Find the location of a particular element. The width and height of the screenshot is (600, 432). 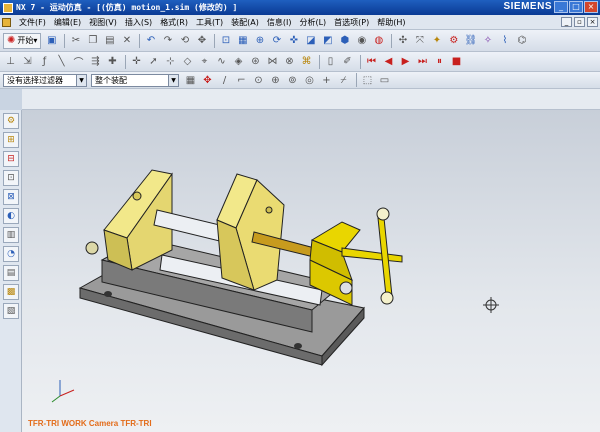

constraint-navigator-icon: ⊞ is located at coordinates (11, 140).